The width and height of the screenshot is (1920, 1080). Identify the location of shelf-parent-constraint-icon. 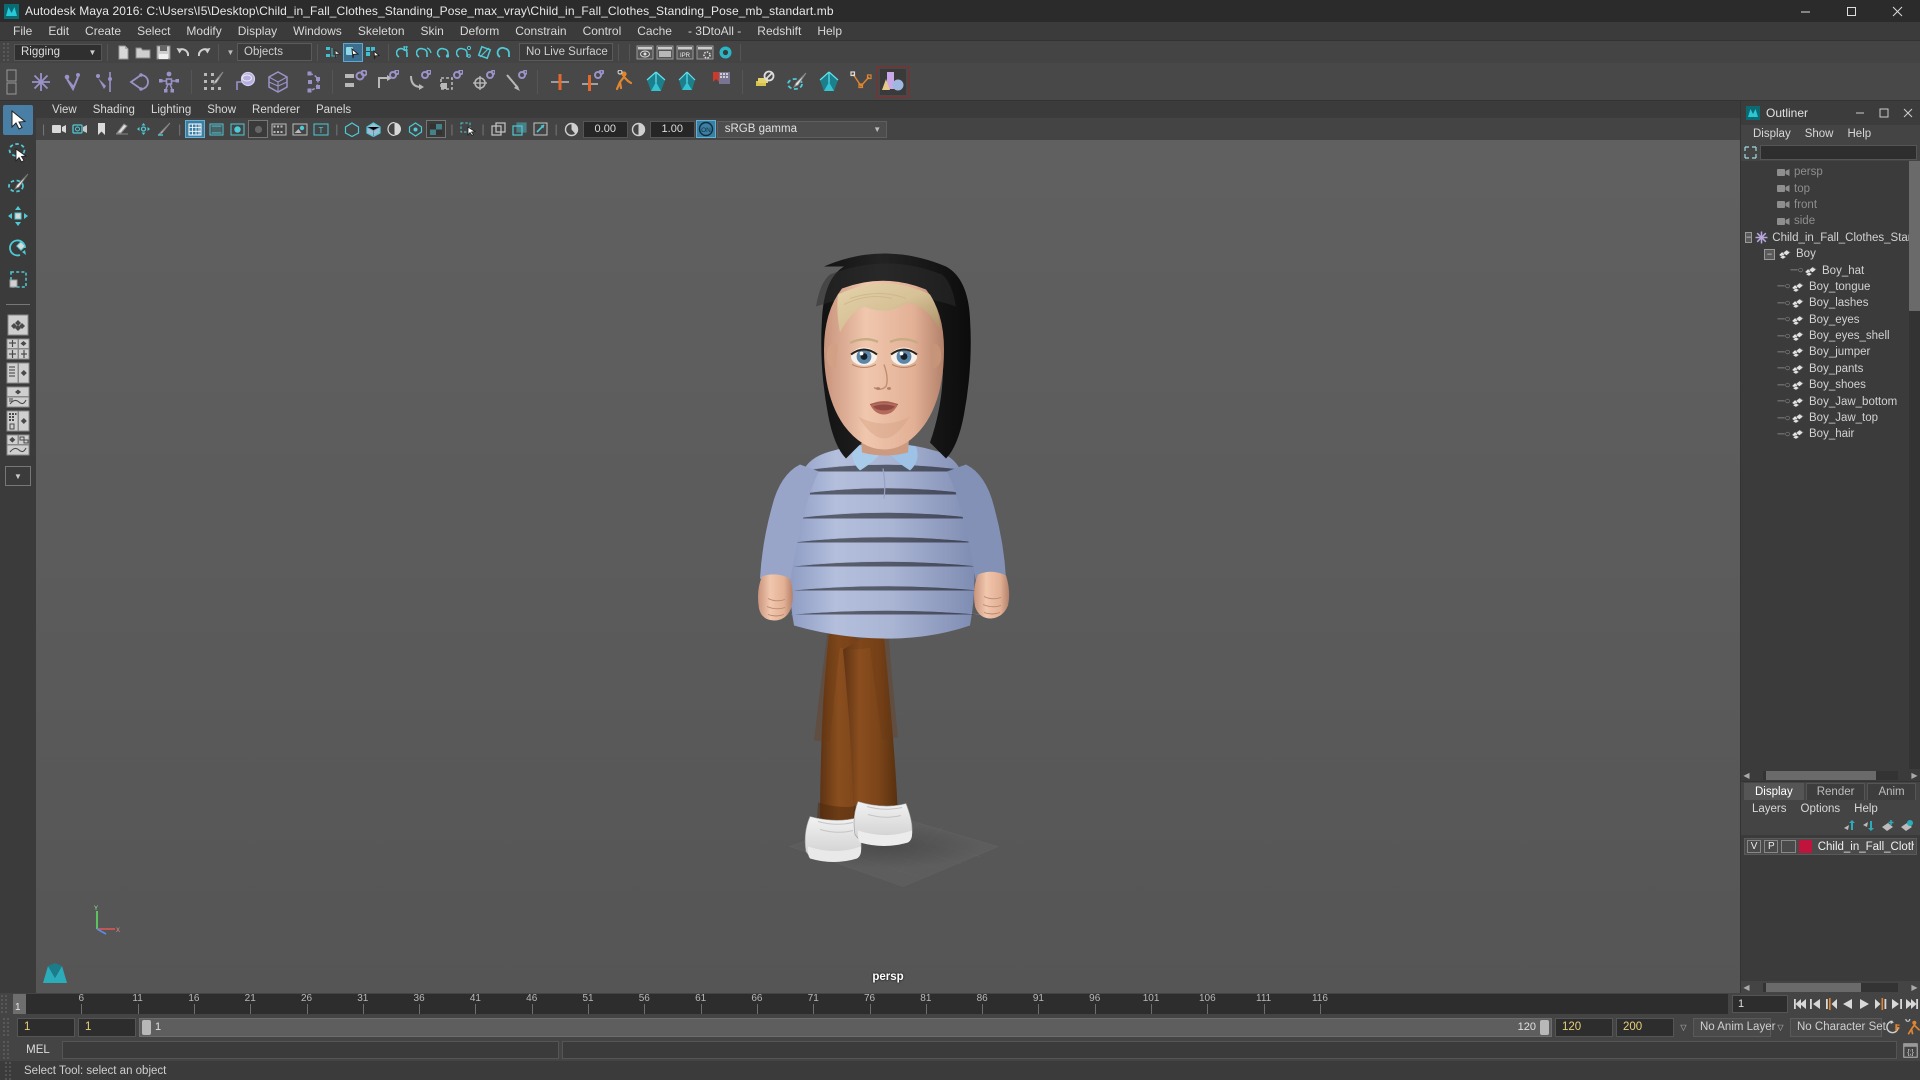
(355, 82).